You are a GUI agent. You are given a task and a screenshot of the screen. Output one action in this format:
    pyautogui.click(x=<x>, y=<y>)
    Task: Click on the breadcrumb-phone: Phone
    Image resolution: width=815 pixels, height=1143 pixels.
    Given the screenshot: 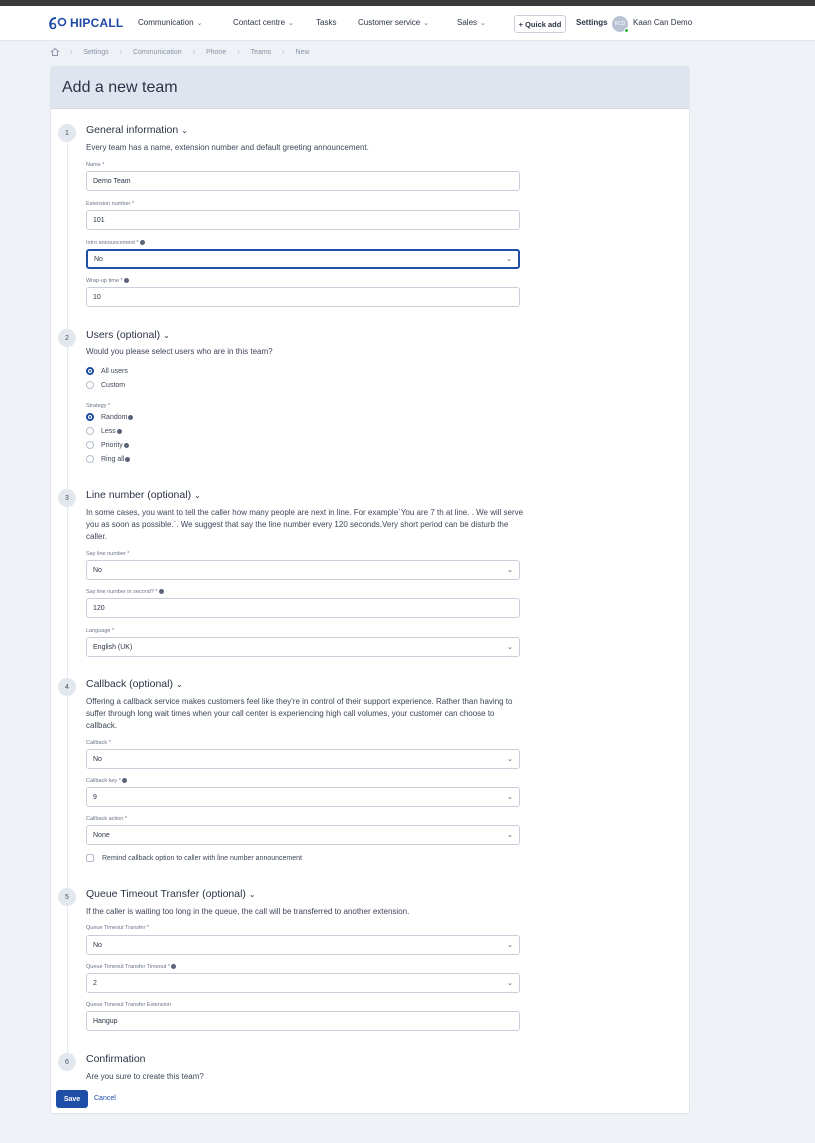 What is the action you would take?
    pyautogui.click(x=216, y=52)
    